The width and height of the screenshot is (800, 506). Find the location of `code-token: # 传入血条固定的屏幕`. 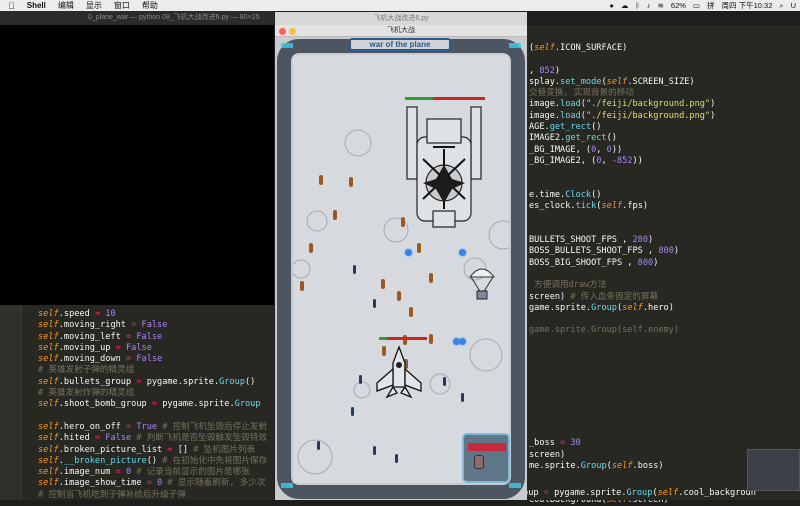

code-token: # 传入血条固定的屏幕 is located at coordinates (612, 296).